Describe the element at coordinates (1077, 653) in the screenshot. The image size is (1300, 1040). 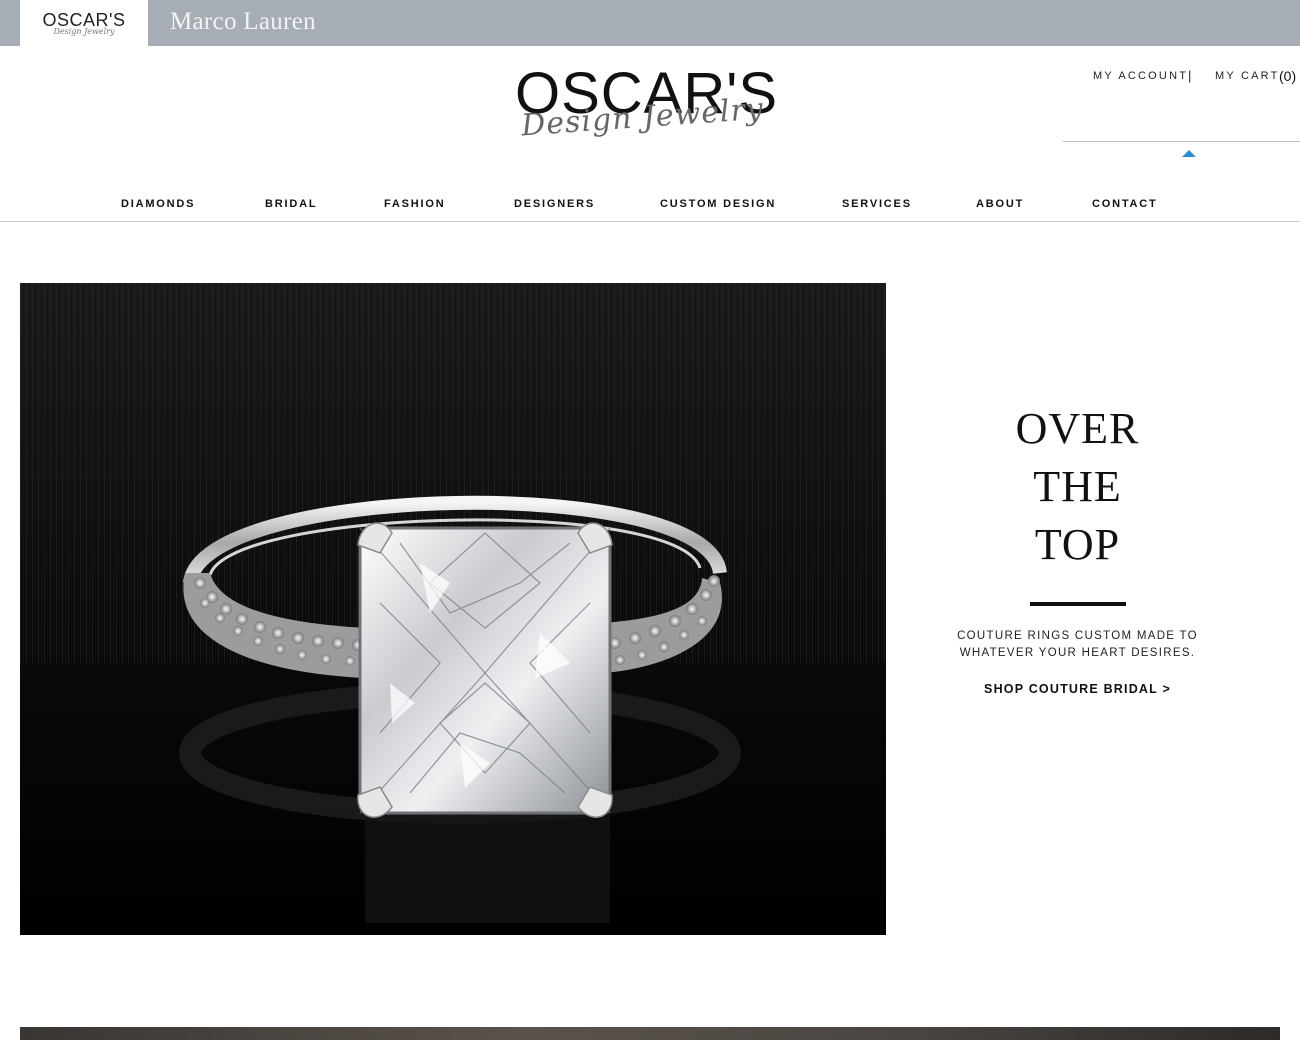
I see `promo-description-line-2: WHATEVER YOUR HEART DESIRES.` at that location.